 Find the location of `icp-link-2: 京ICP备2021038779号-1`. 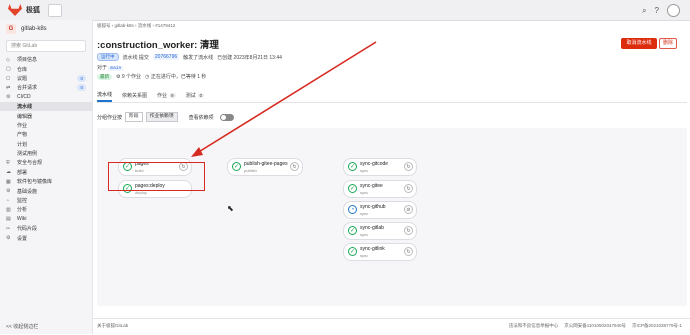

icp-link-2: 京ICP备2021038779号-1 is located at coordinates (657, 326).